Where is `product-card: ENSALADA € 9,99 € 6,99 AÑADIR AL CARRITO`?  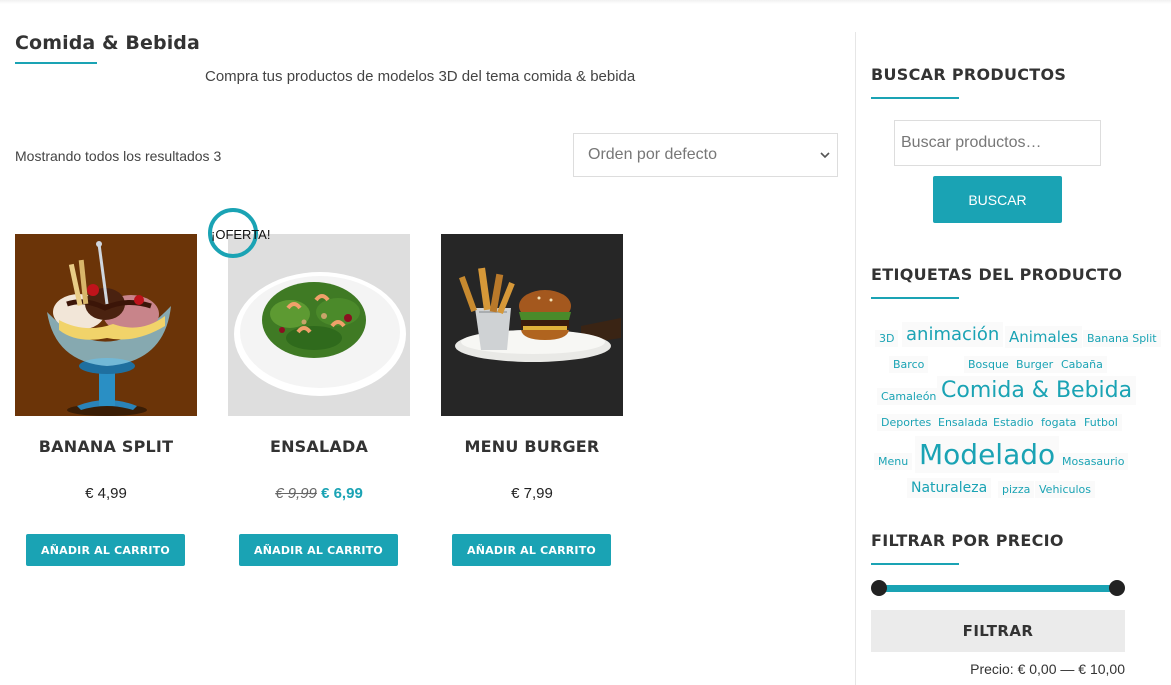
product-card: ENSALADA € 9,99 € 6,99 AÑADIR AL CARRITO is located at coordinates (319, 400).